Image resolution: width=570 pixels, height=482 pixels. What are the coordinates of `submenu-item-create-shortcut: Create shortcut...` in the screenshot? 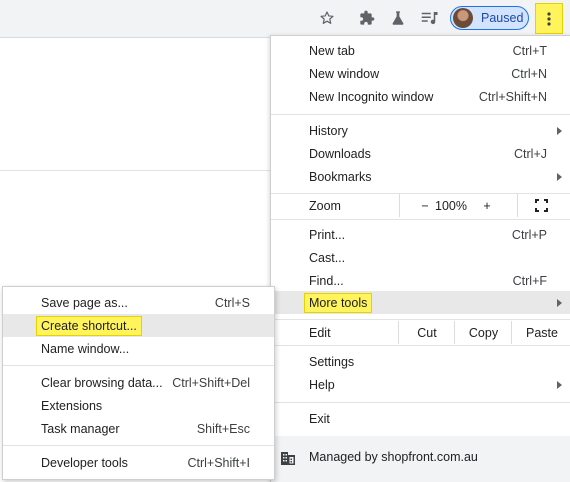 It's located at (138, 325).